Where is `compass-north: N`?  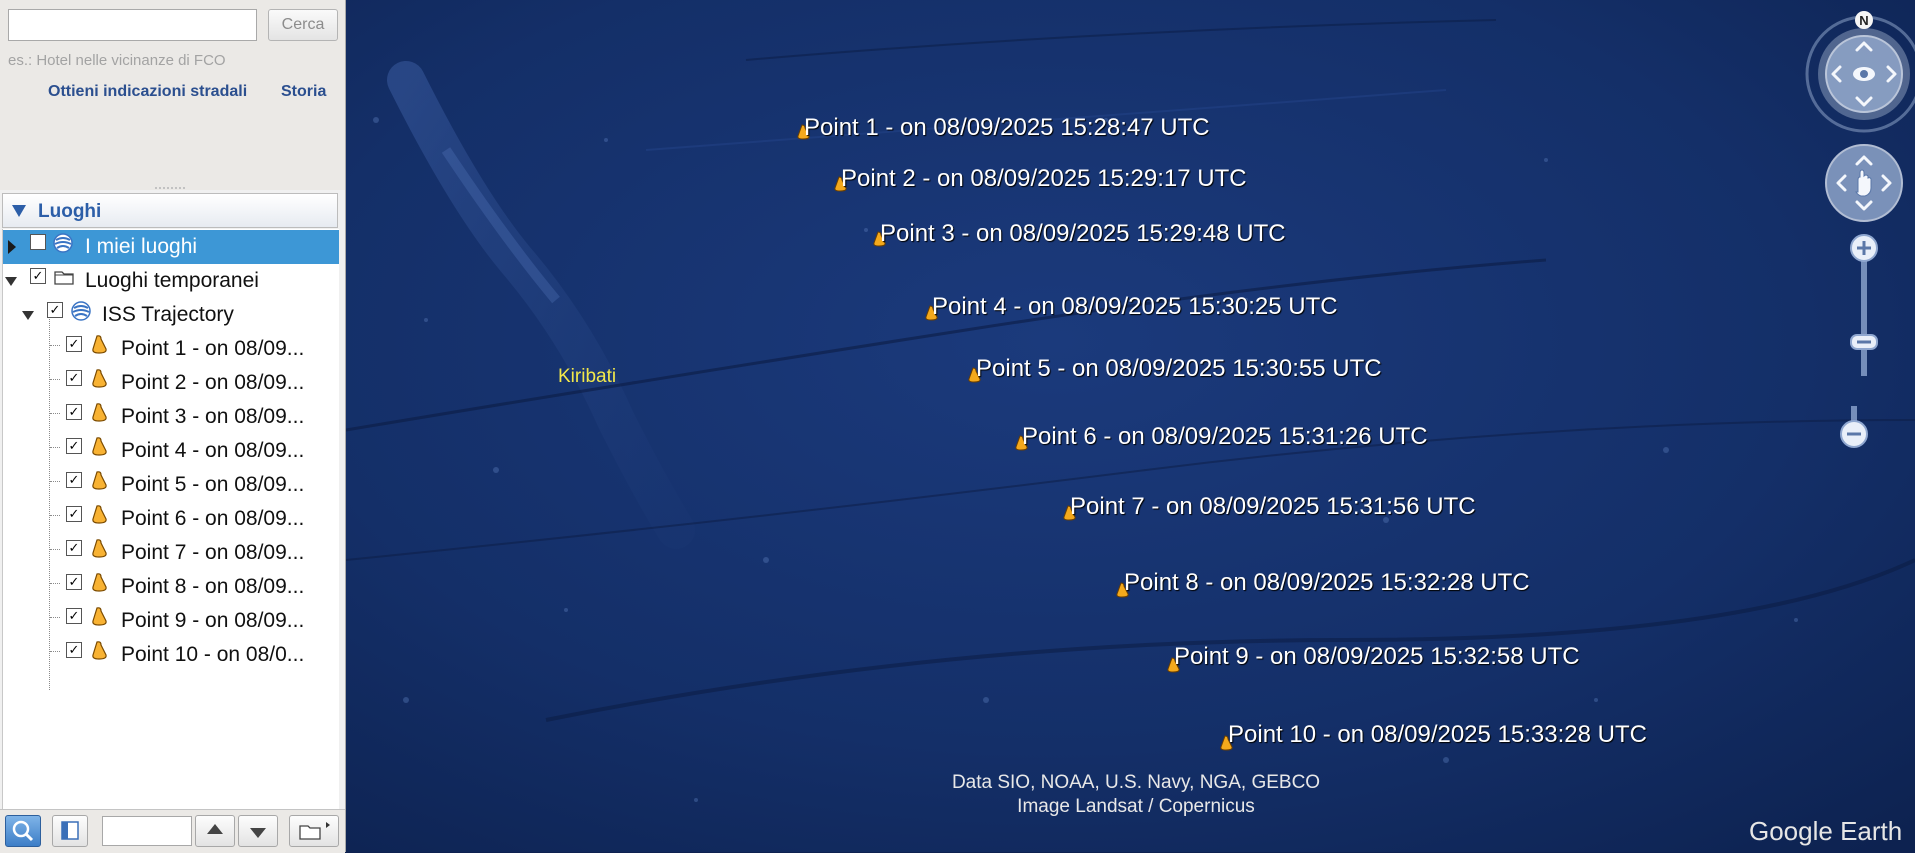
compass-north: N is located at coordinates (1864, 20).